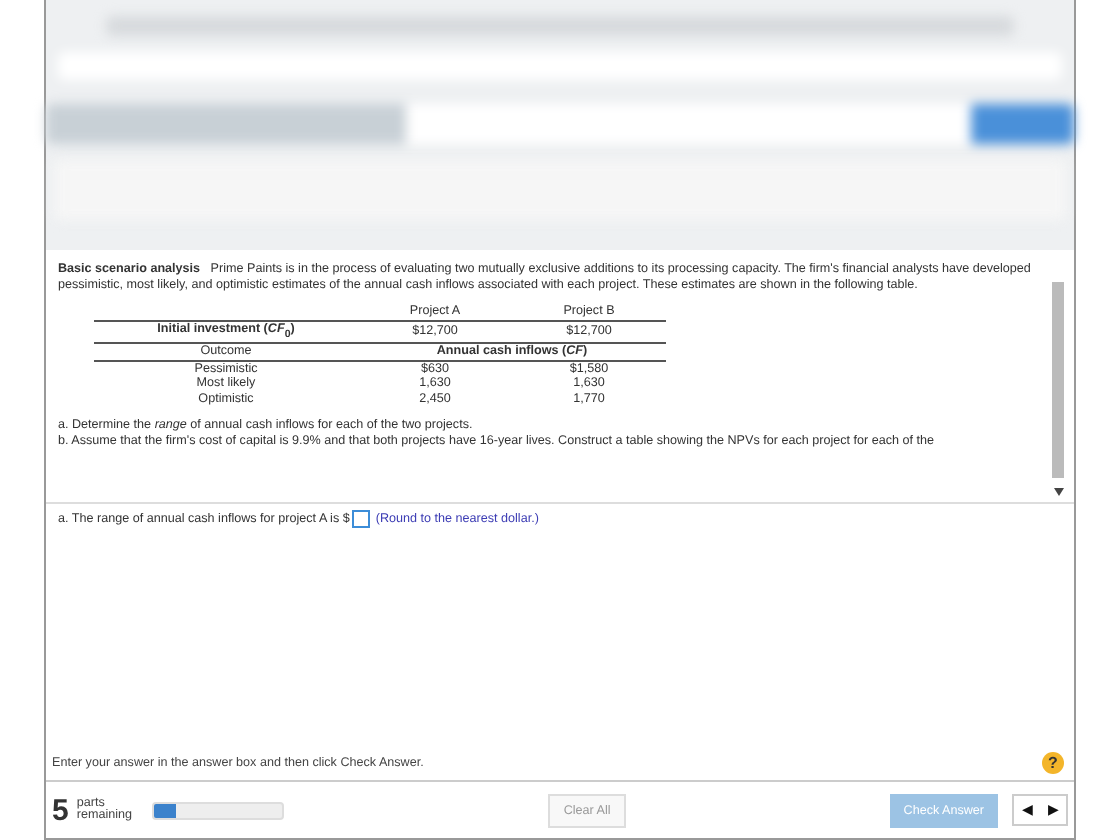  What do you see at coordinates (1053, 763) in the screenshot?
I see `help-button: ?` at bounding box center [1053, 763].